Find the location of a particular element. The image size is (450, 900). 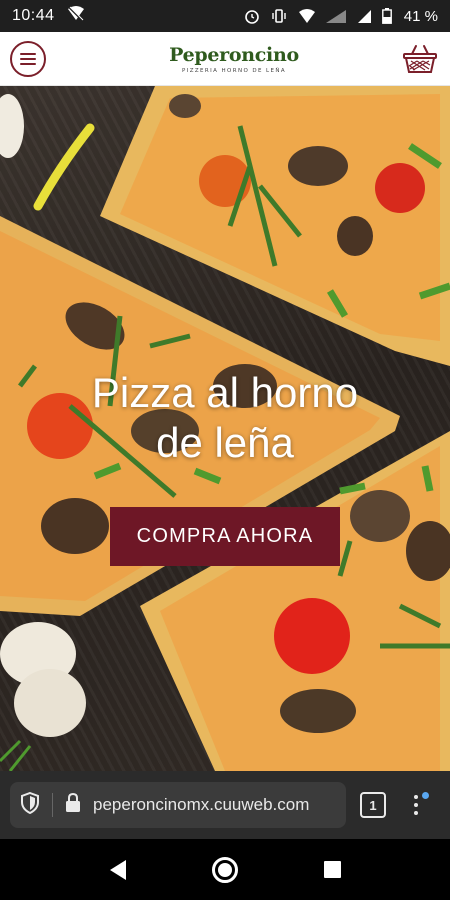

home-icon is located at coordinates (224, 869).